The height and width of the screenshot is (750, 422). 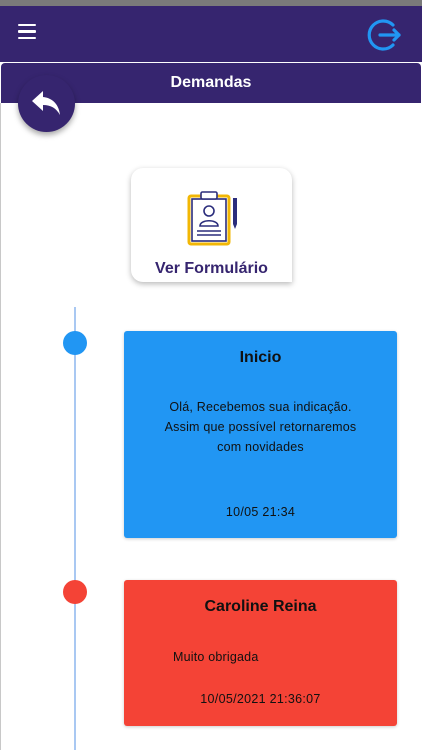 What do you see at coordinates (216, 657) in the screenshot?
I see `event-message: Muito obrigada` at bounding box center [216, 657].